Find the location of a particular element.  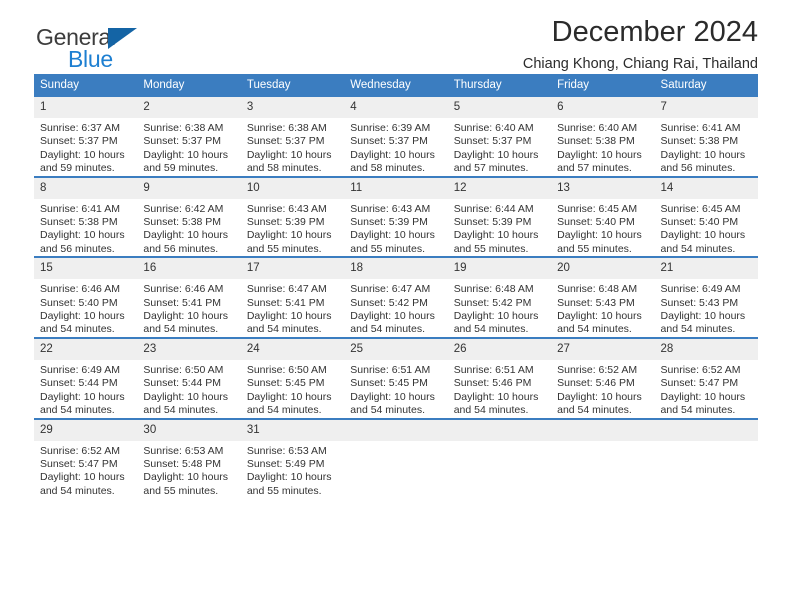

day-number: 15 is located at coordinates (86, 269).